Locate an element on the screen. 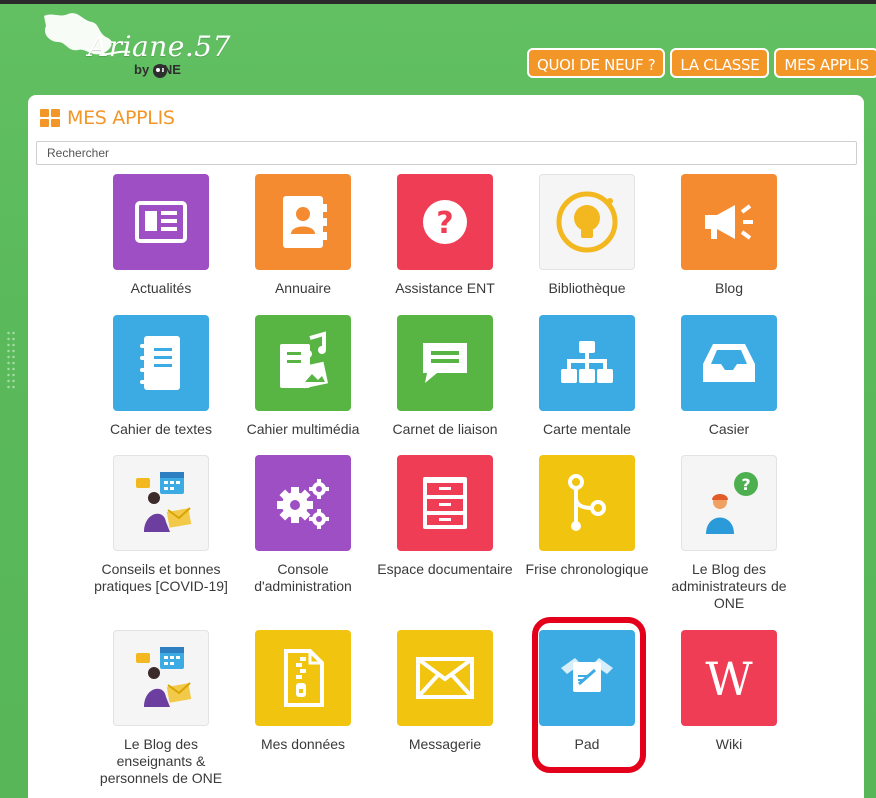  page-title: MES APPLIS is located at coordinates (121, 118).